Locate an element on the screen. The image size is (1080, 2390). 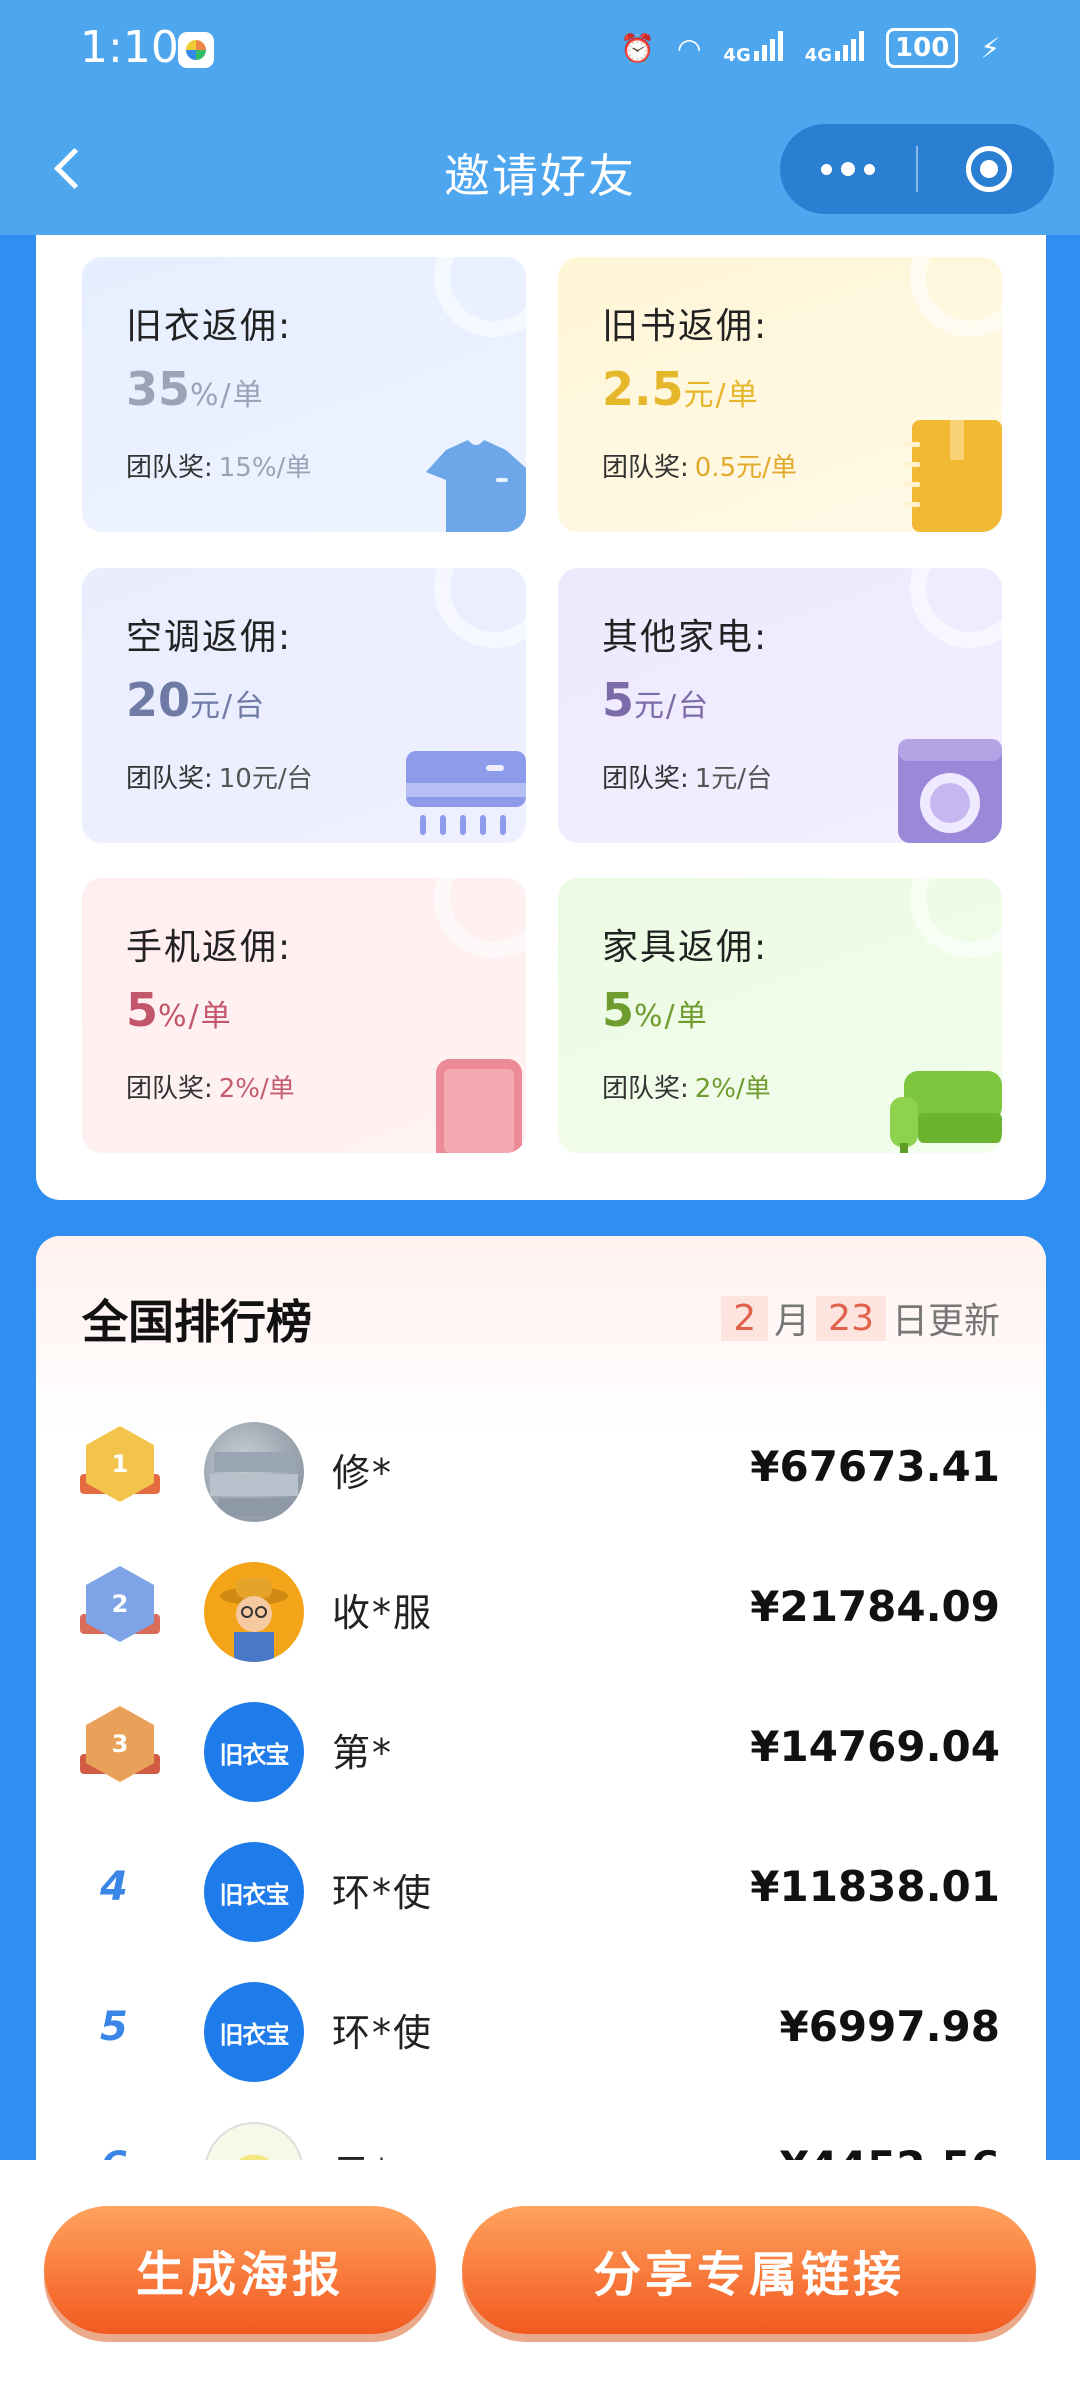
more-dots-icon is located at coordinates (848, 169).